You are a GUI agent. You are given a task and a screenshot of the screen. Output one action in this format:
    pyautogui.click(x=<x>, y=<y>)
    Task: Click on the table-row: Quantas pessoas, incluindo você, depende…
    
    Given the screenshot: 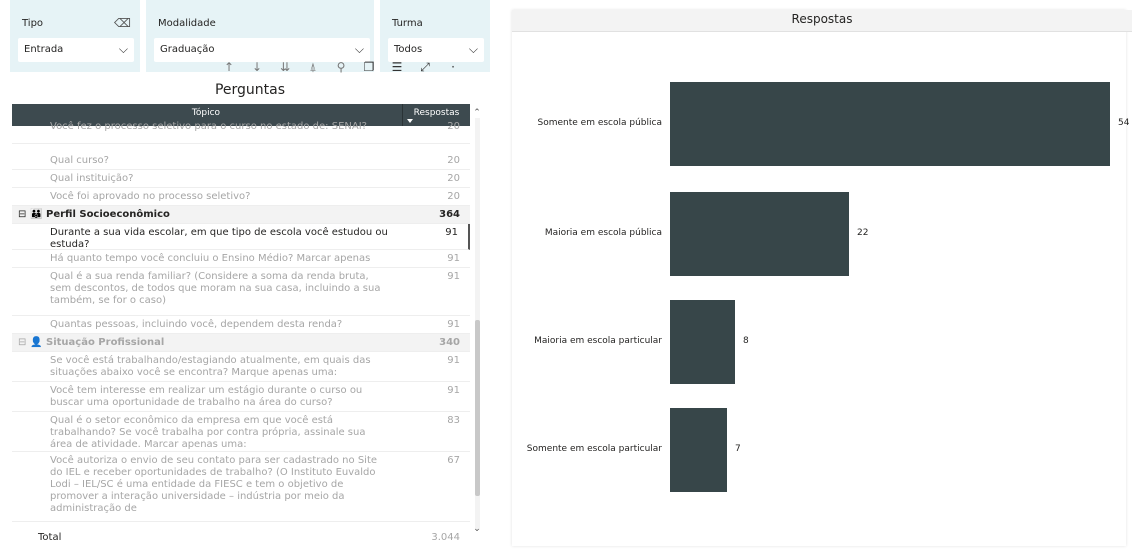 What is the action you would take?
    pyautogui.click(x=241, y=325)
    